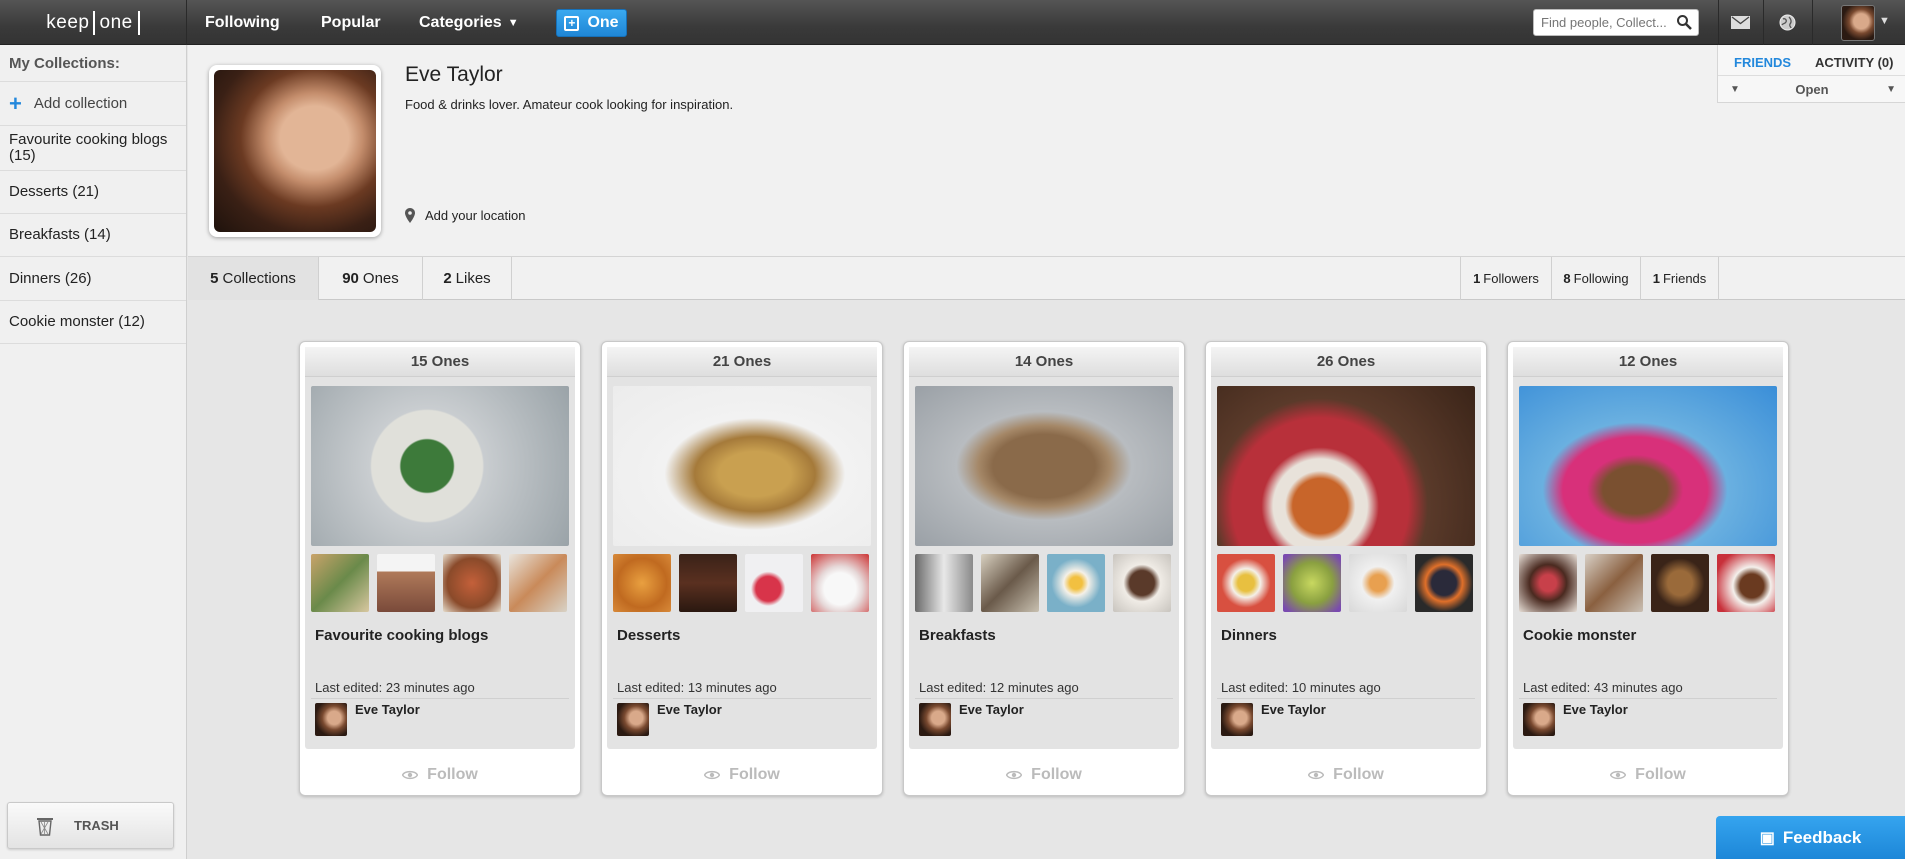 Image resolution: width=1905 pixels, height=859 pixels. I want to click on card-title: Cookie monster, so click(1579, 635).